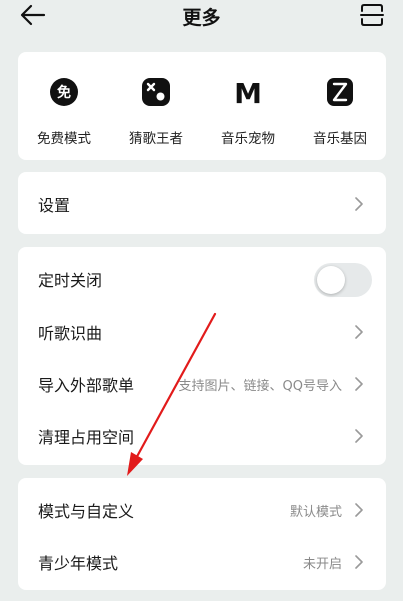 The width and height of the screenshot is (403, 601). What do you see at coordinates (86, 437) in the screenshot?
I see `clean-label: 清理占用空间` at bounding box center [86, 437].